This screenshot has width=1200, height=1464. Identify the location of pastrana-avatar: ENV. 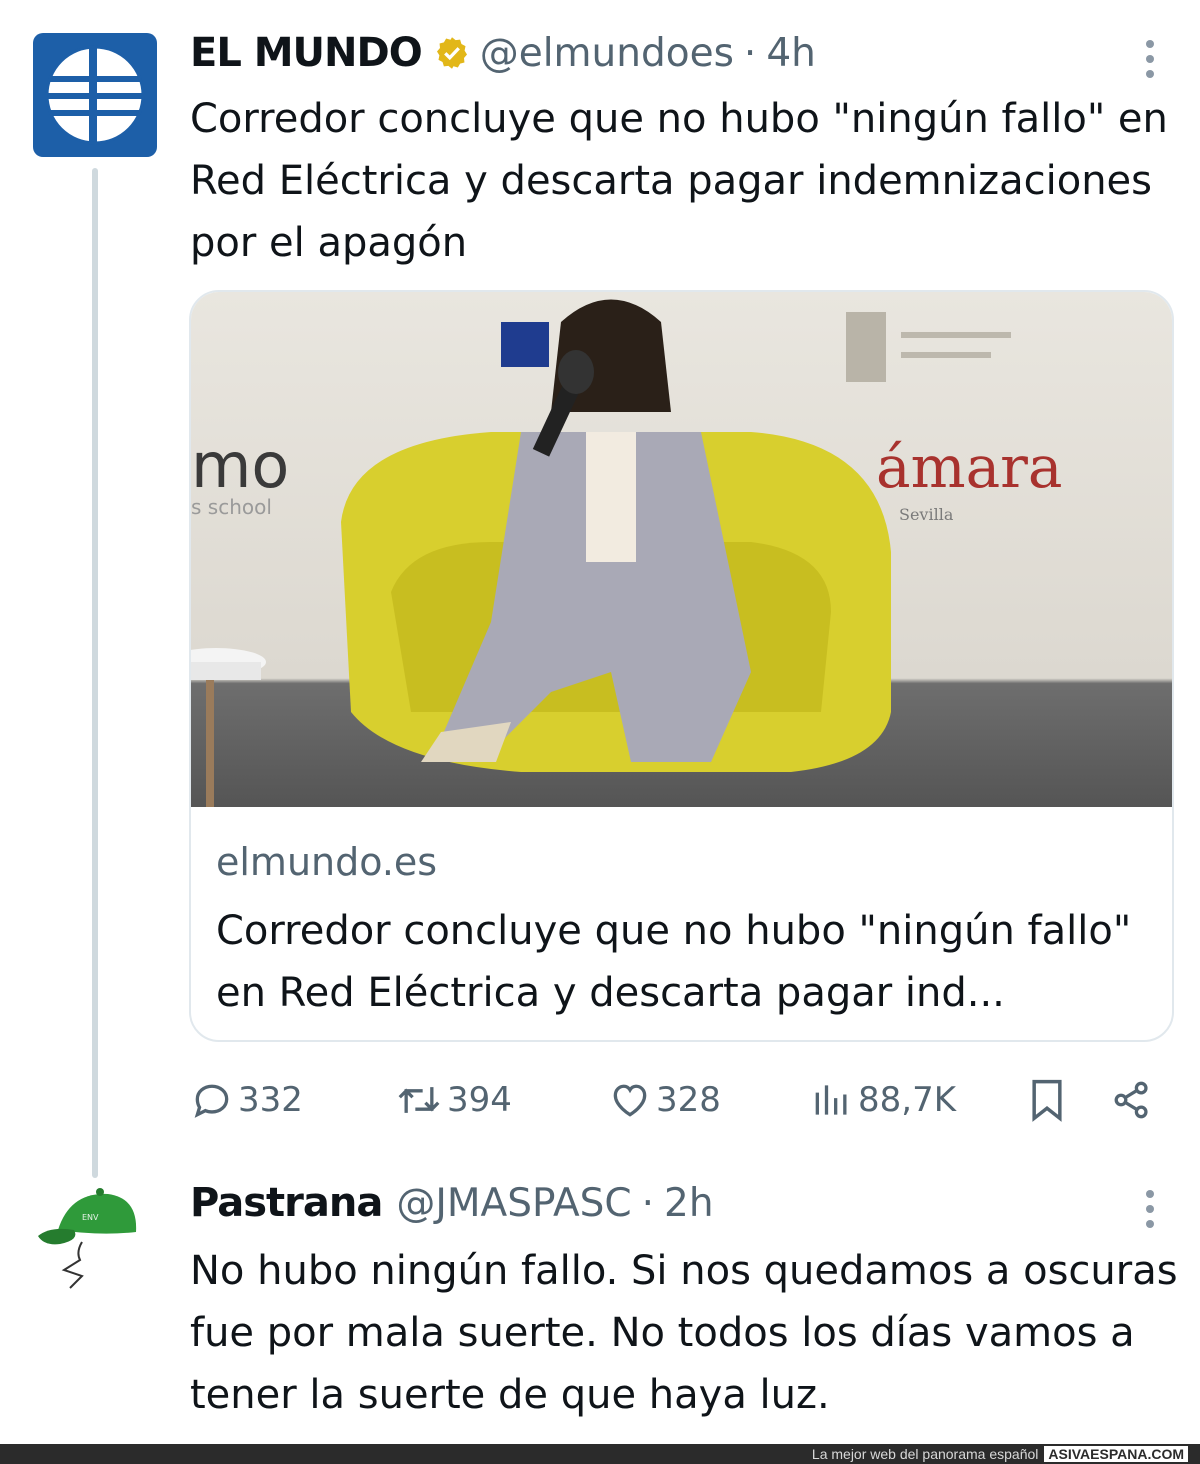
(92, 1242).